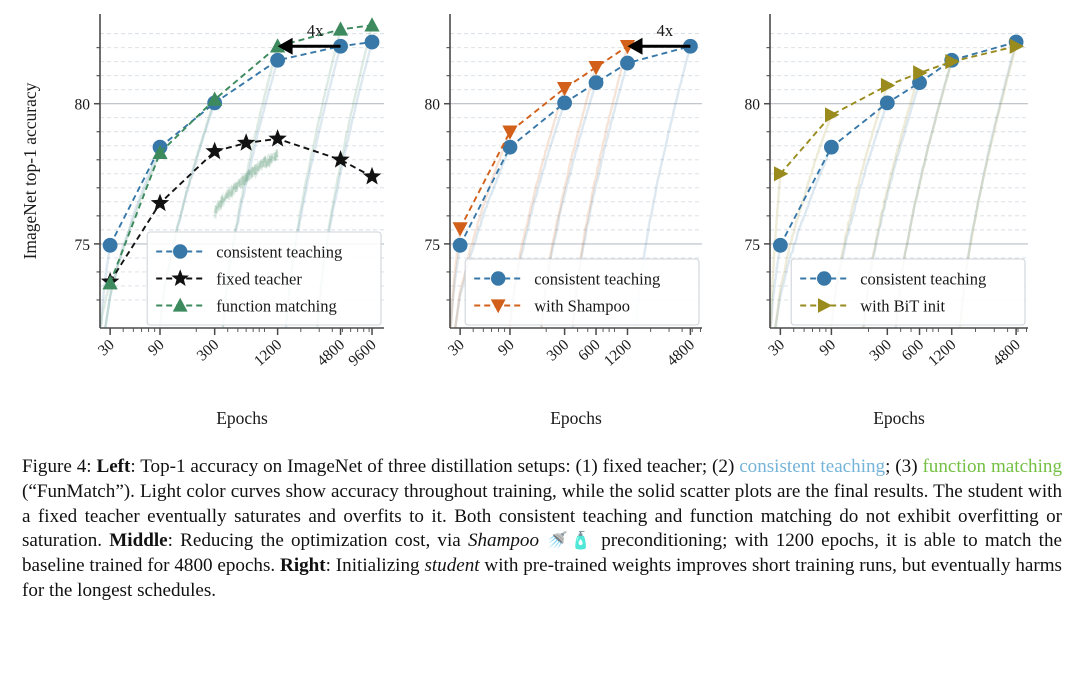 The width and height of the screenshot is (1080, 673). Describe the element at coordinates (30, 170) in the screenshot. I see `y-axis-label: ImageNet top-1 accuracy` at that location.